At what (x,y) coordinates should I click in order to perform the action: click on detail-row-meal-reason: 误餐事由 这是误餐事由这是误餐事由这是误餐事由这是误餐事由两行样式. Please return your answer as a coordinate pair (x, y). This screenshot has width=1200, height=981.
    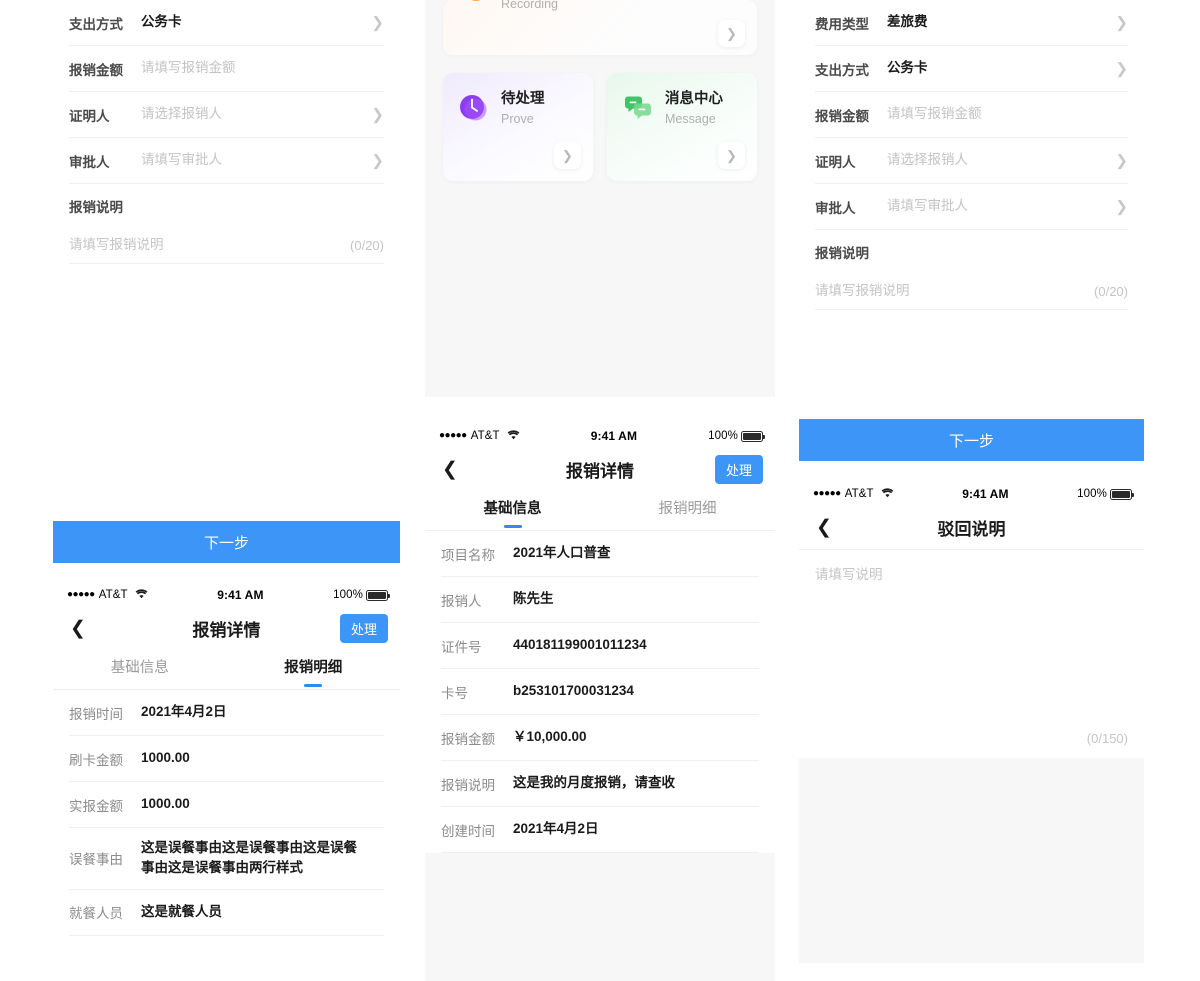
    Looking at the image, I should click on (226, 859).